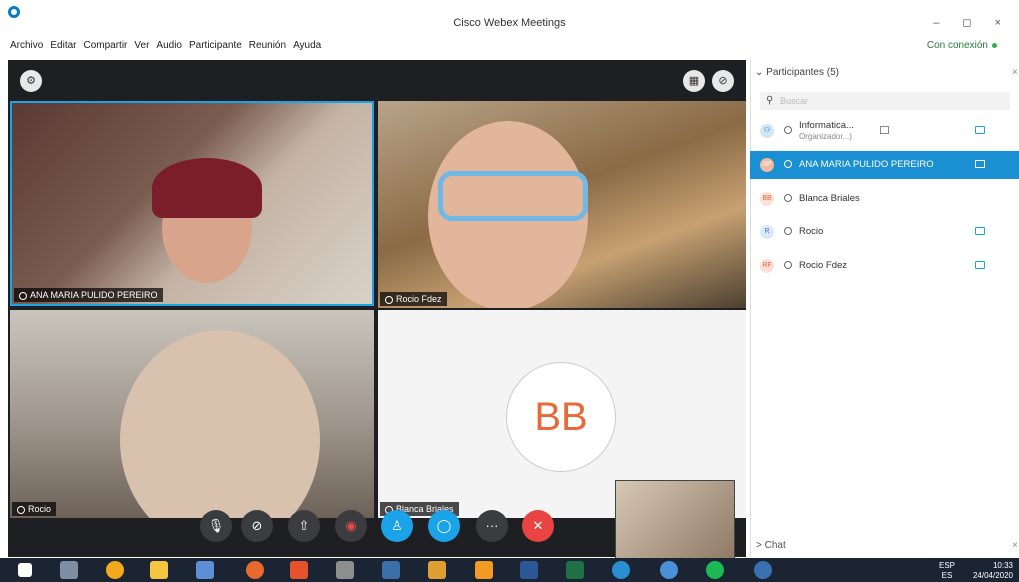  What do you see at coordinates (823, 265) in the screenshot?
I see `participant-name: Rocio Fdez` at bounding box center [823, 265].